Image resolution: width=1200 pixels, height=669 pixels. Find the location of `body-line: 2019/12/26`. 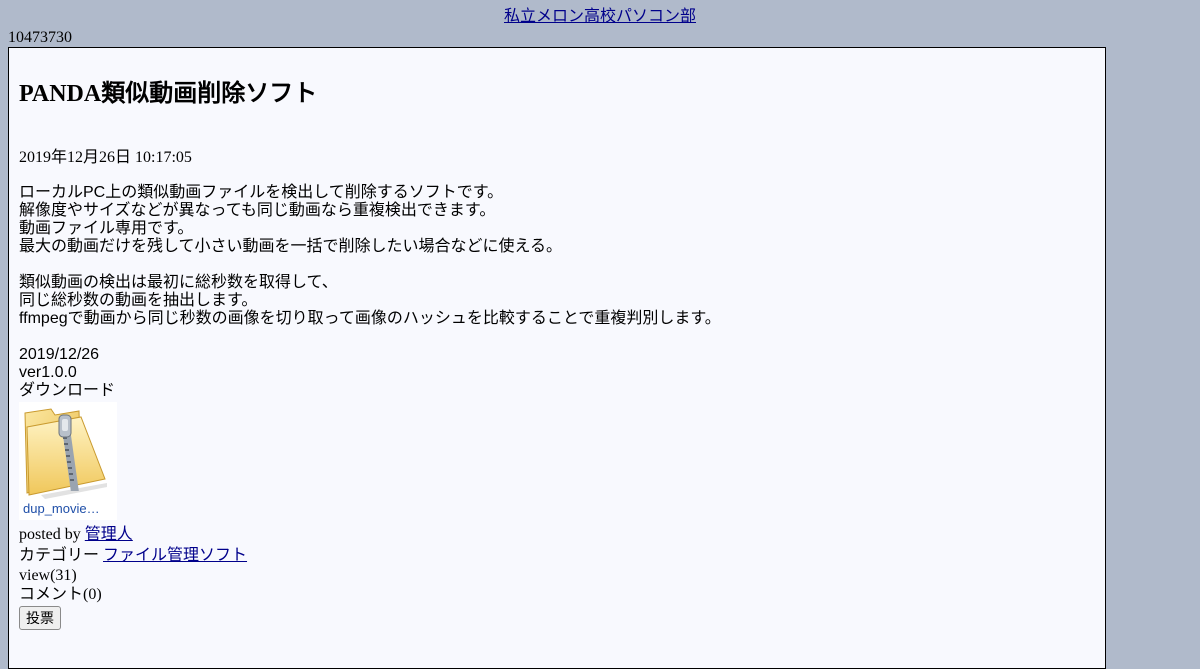

body-line: 2019/12/26 is located at coordinates (59, 354).